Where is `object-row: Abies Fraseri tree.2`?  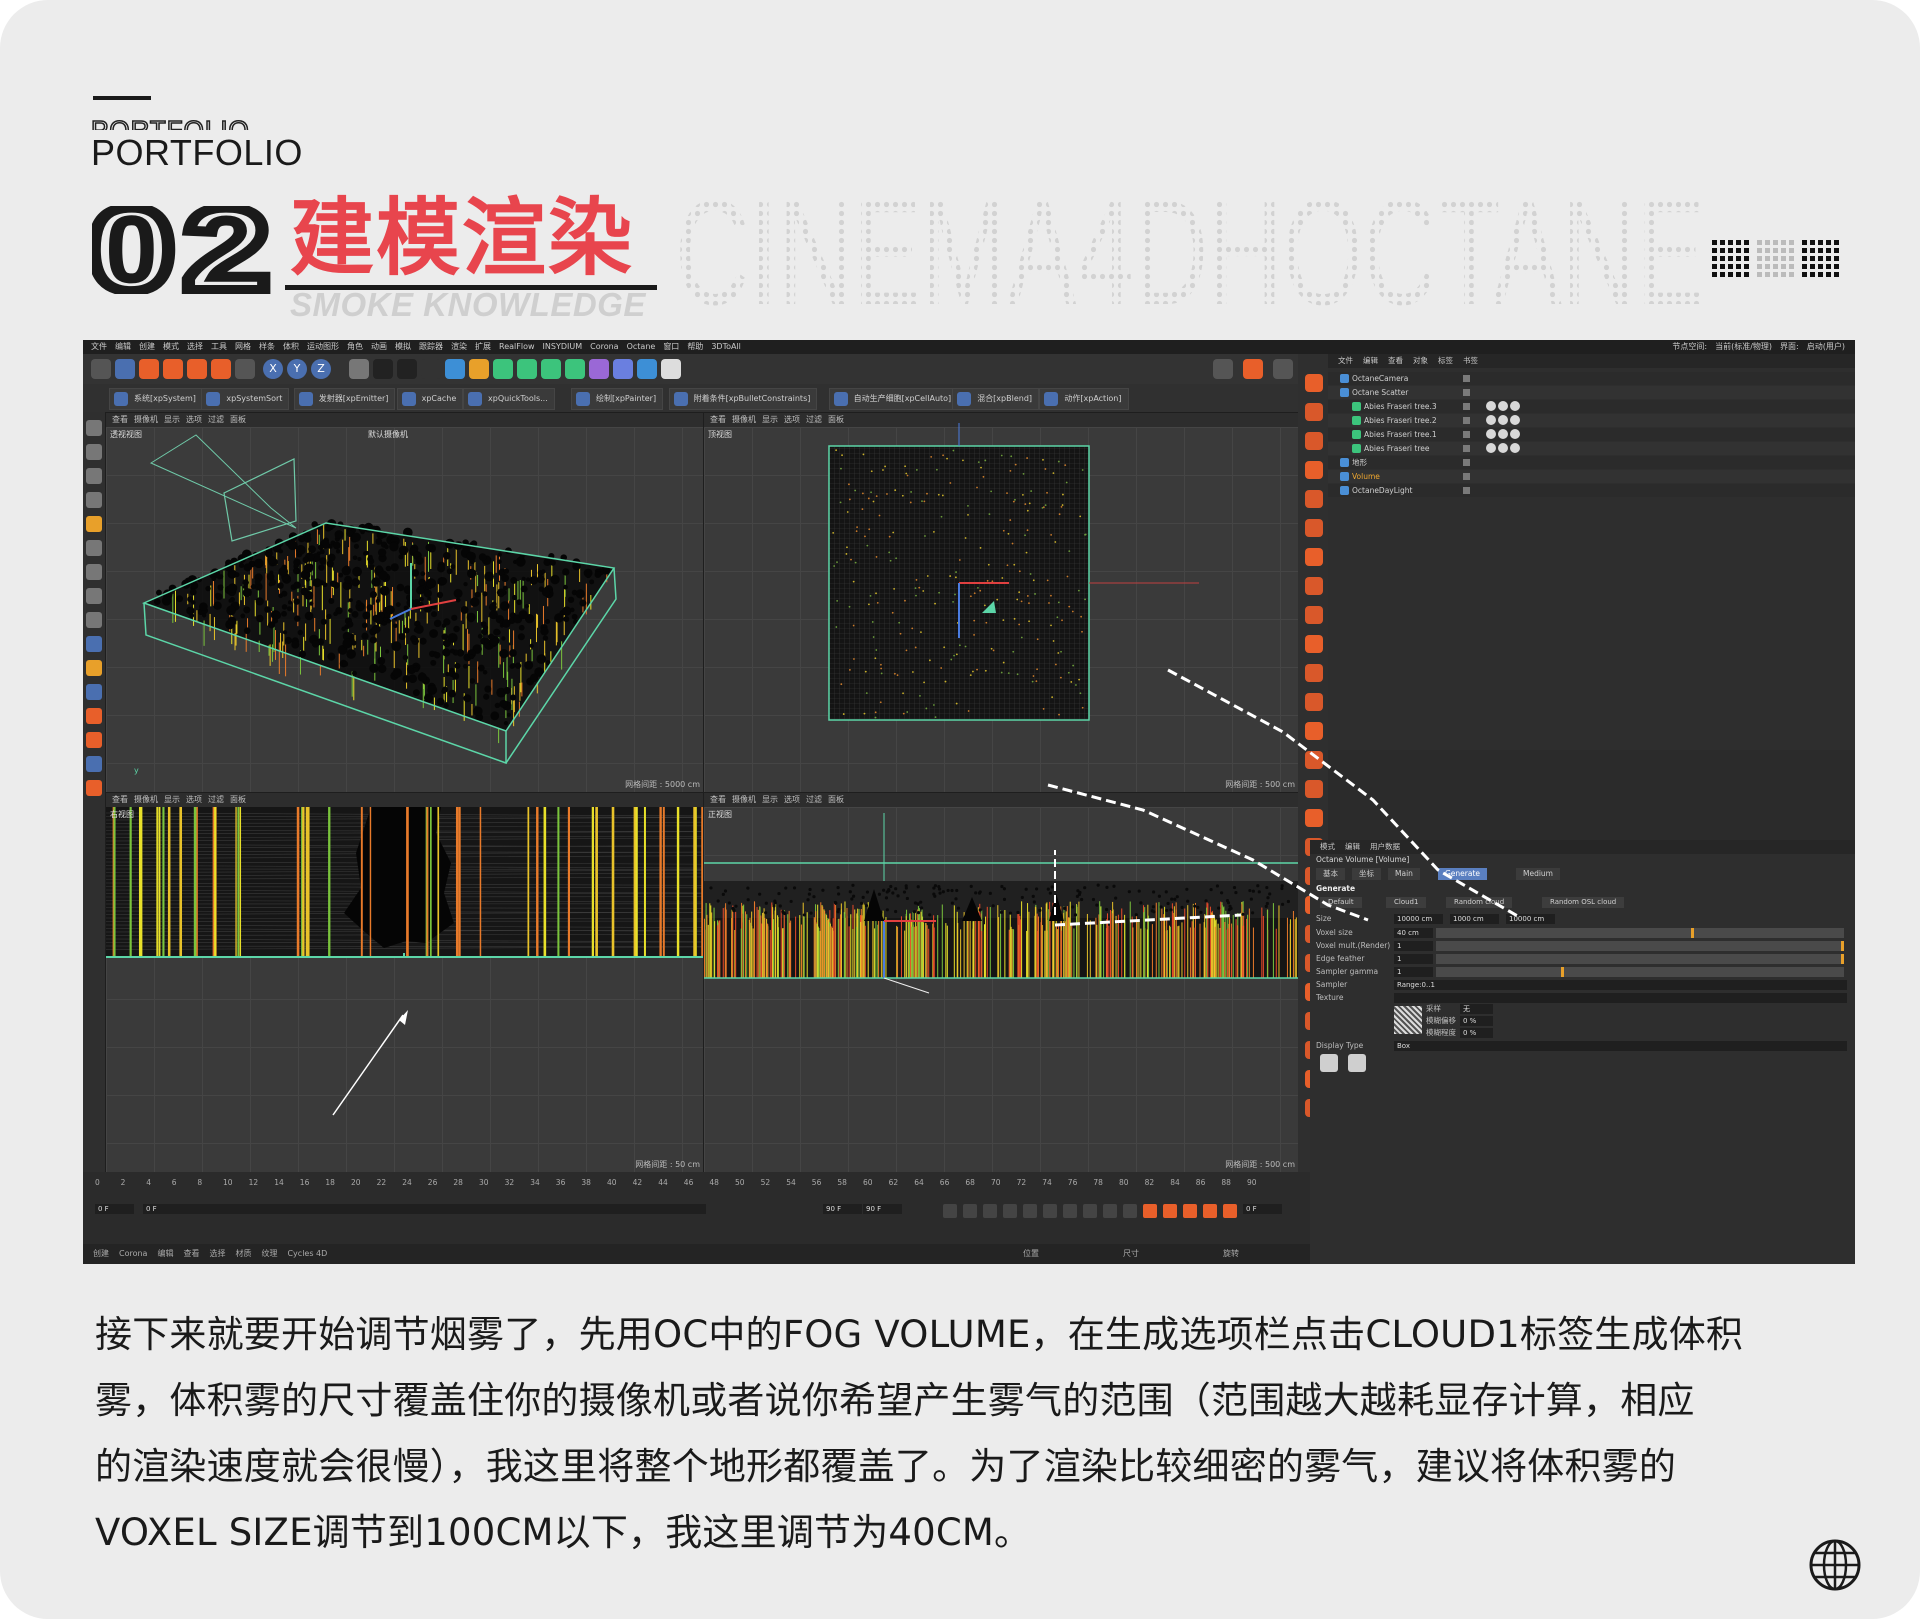
object-row: Abies Fraseri tree.2 is located at coordinates (1591, 420).